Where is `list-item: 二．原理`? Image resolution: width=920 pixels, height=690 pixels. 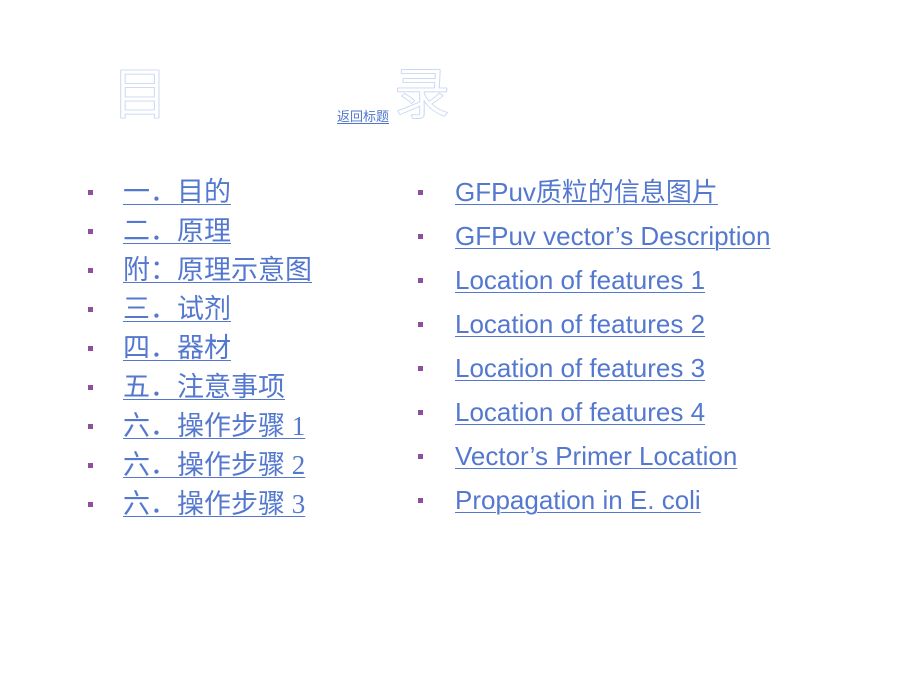
list-item: 二．原理 is located at coordinates (248, 234).